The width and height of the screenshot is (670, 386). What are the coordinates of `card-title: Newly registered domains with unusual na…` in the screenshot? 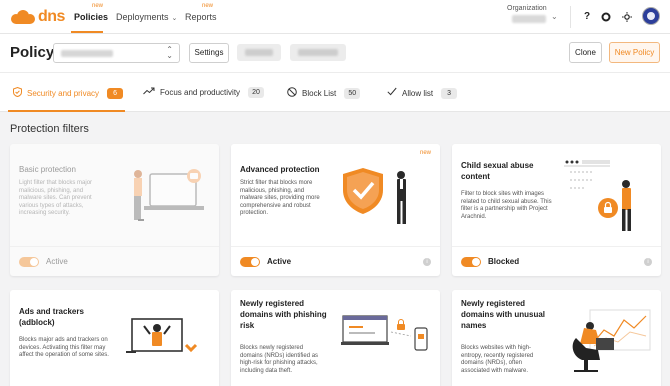 It's located at (503, 314).